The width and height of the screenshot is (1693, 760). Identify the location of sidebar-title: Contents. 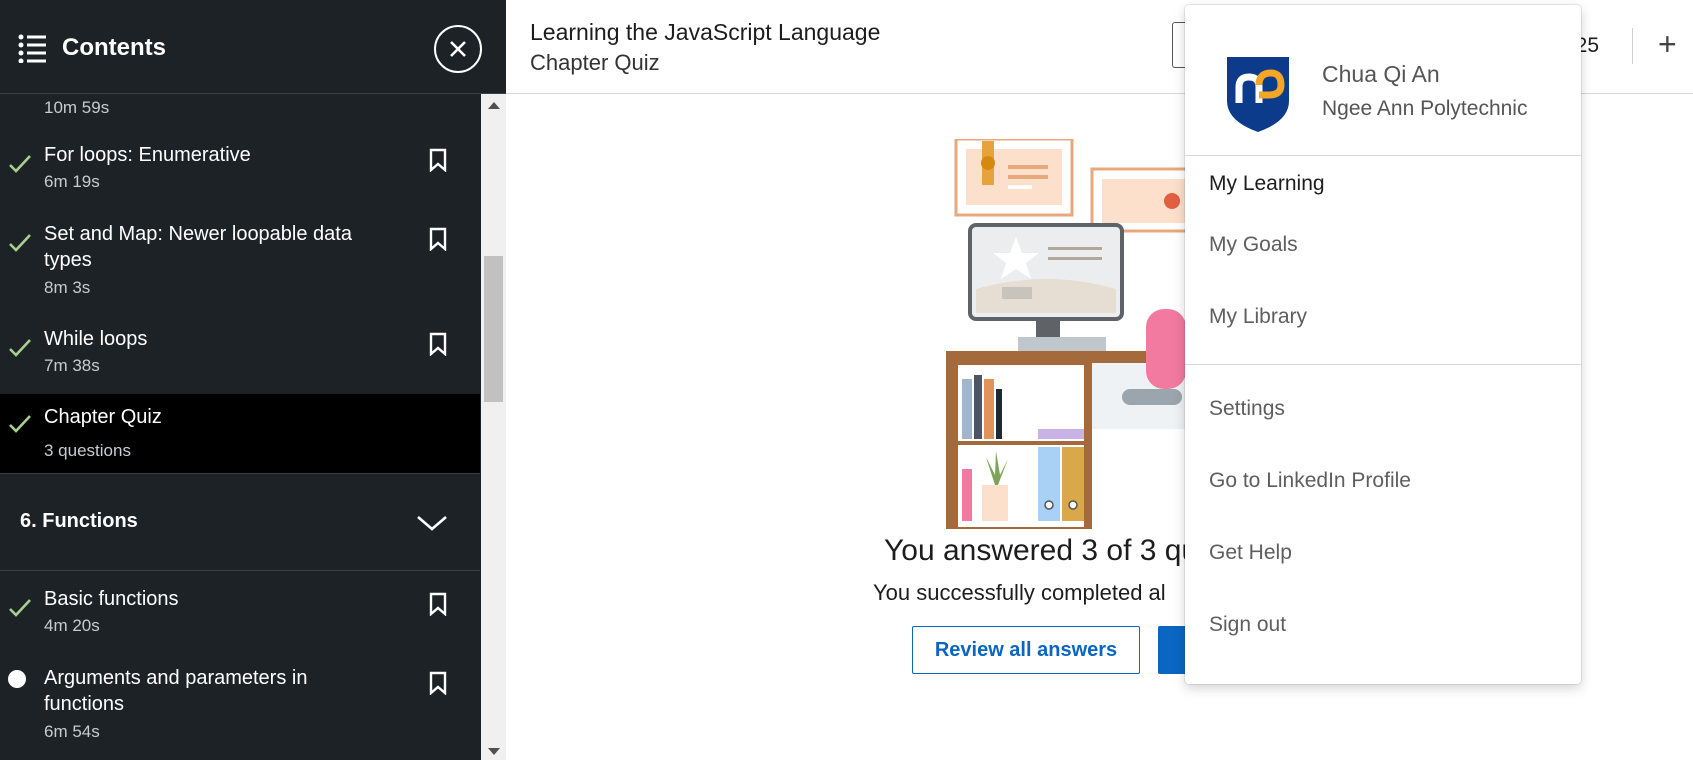
(114, 47).